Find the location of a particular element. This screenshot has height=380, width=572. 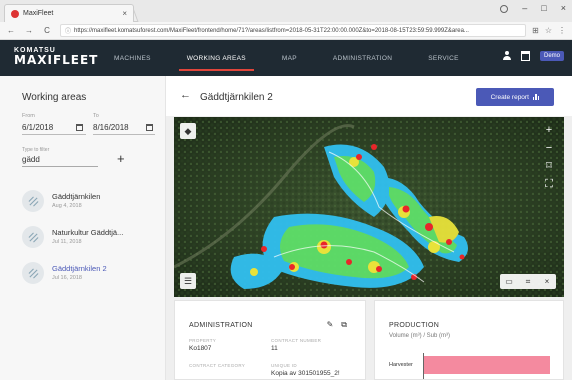

production-bar is located at coordinates (486, 365).